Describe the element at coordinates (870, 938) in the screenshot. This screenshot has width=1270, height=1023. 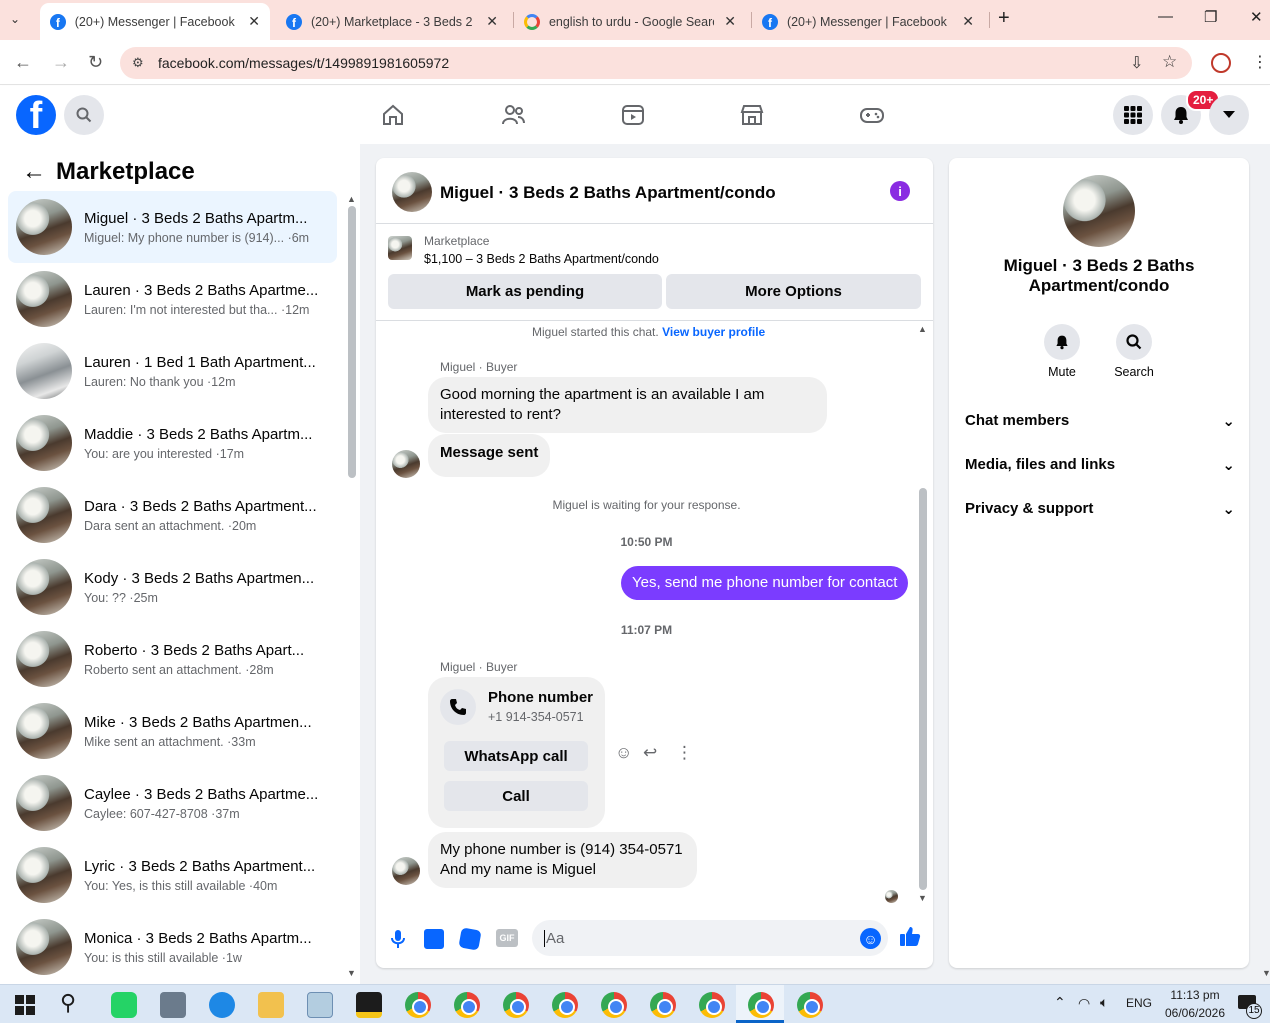
I see `emoji-icon: ☺` at that location.